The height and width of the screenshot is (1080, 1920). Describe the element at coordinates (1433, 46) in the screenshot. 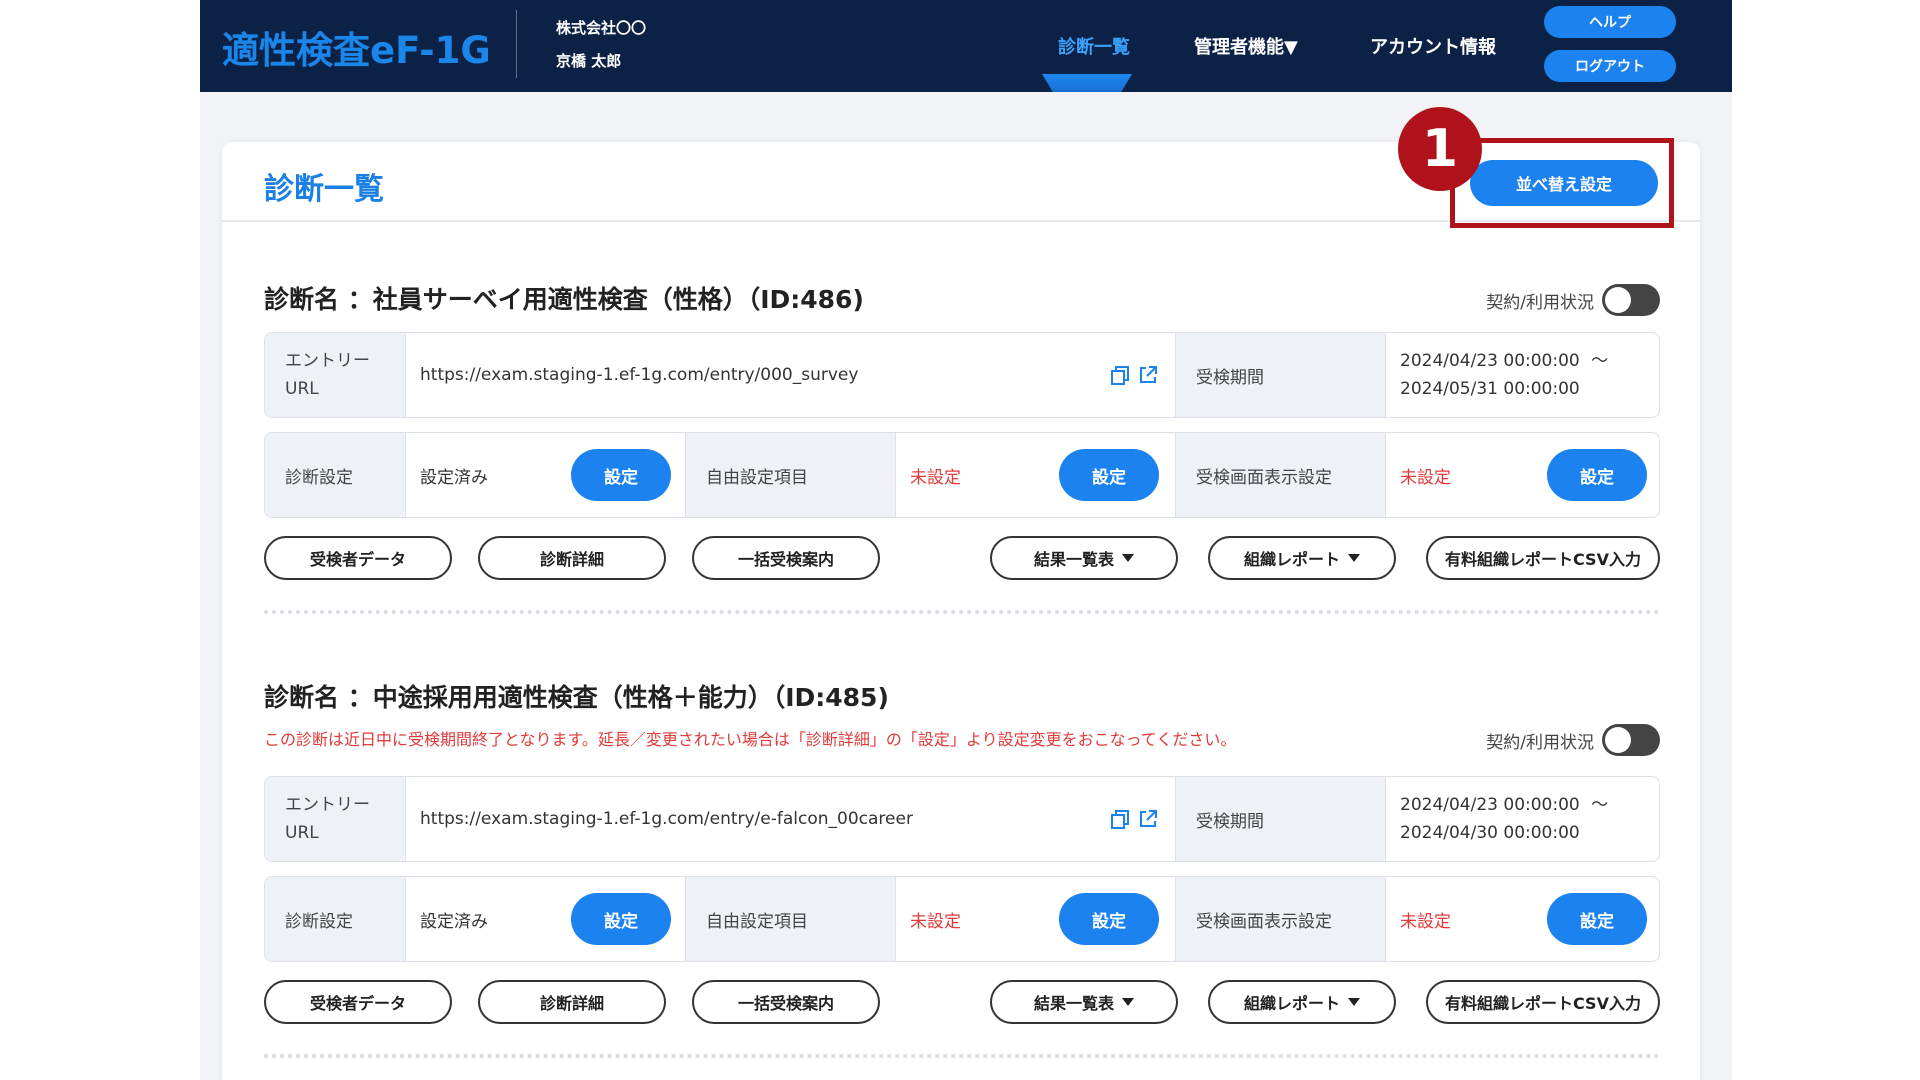

I see `nav-account-info: アカウント情報` at that location.